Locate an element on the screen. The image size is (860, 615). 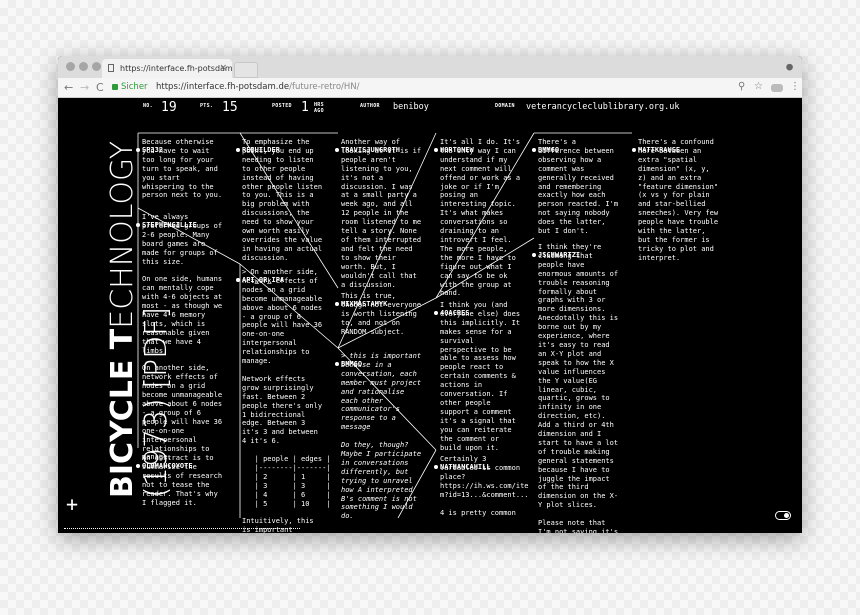
posted-value: 1 is located at coordinates (305, 107).